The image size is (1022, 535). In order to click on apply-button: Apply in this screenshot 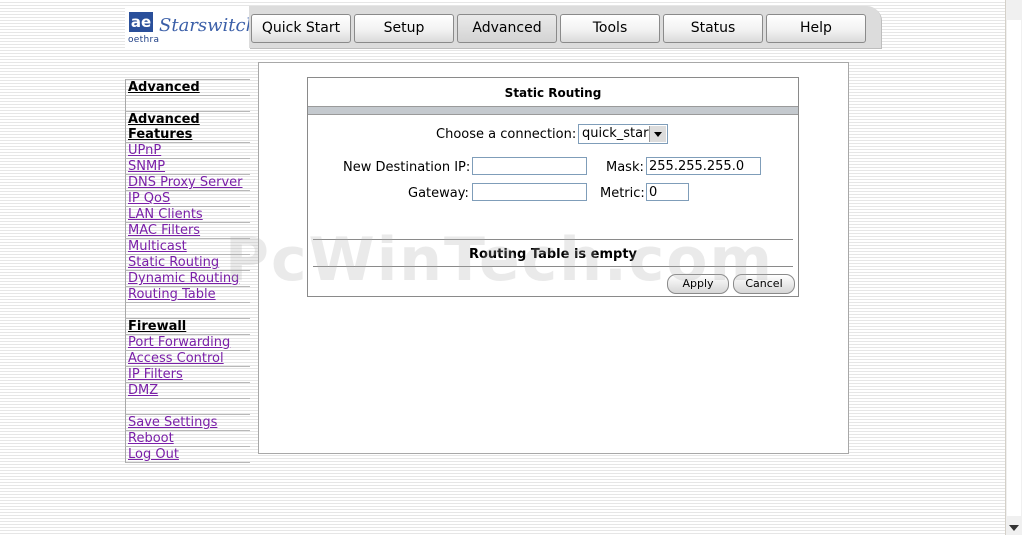, I will do `click(698, 284)`.